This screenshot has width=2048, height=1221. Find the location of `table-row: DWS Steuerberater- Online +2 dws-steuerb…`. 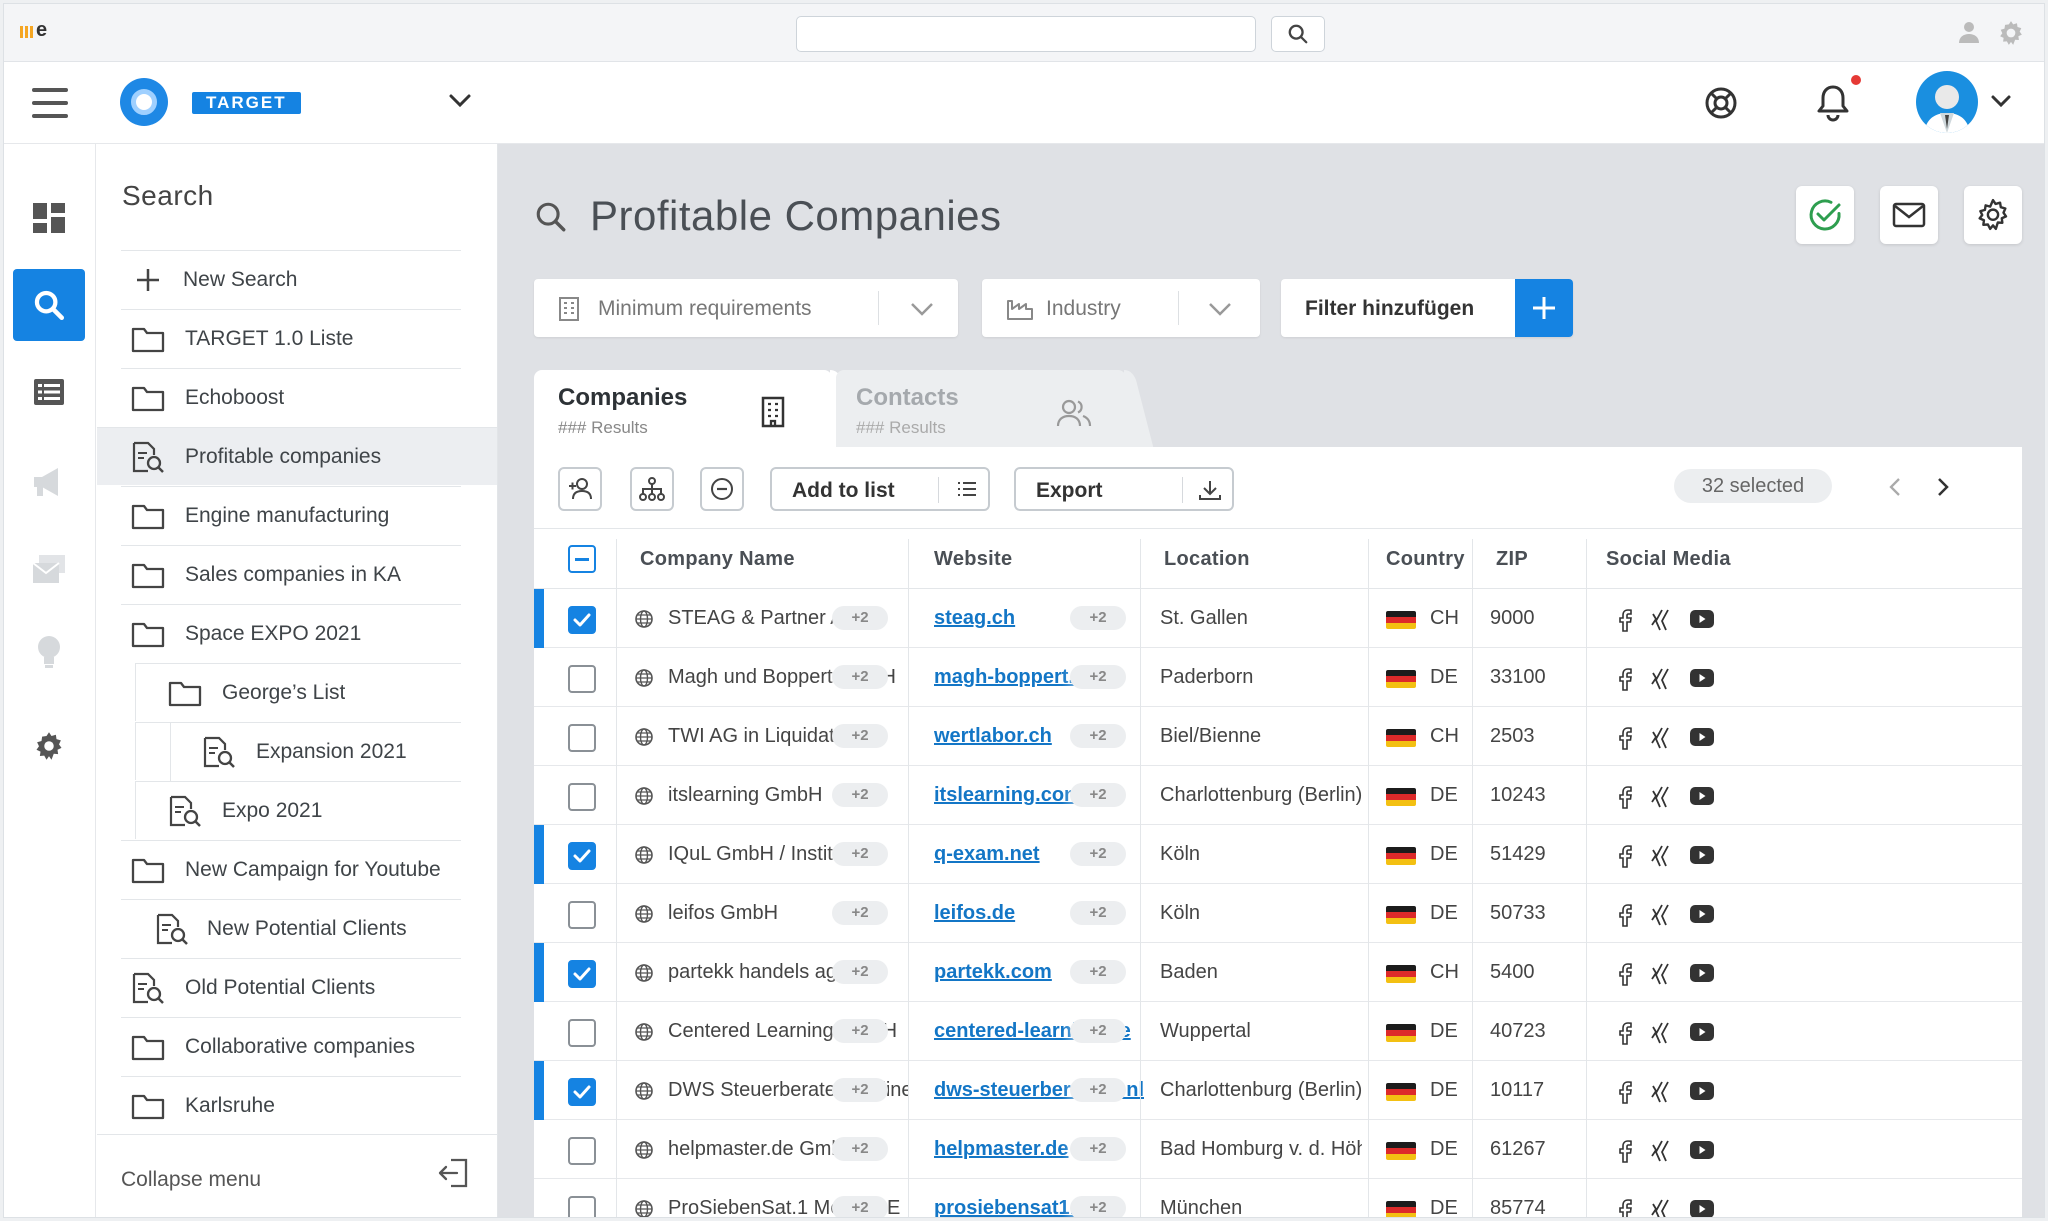

table-row: DWS Steuerberater- Online +2 dws-steuerb… is located at coordinates (1278, 1090).